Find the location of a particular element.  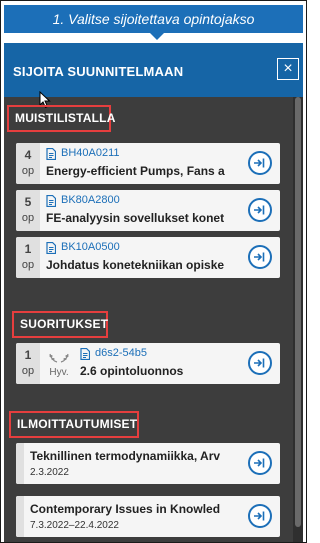

completion-card: 1 op Hyv. d6s2-54b5 2.6 opintoluonnos is located at coordinates (148, 363).